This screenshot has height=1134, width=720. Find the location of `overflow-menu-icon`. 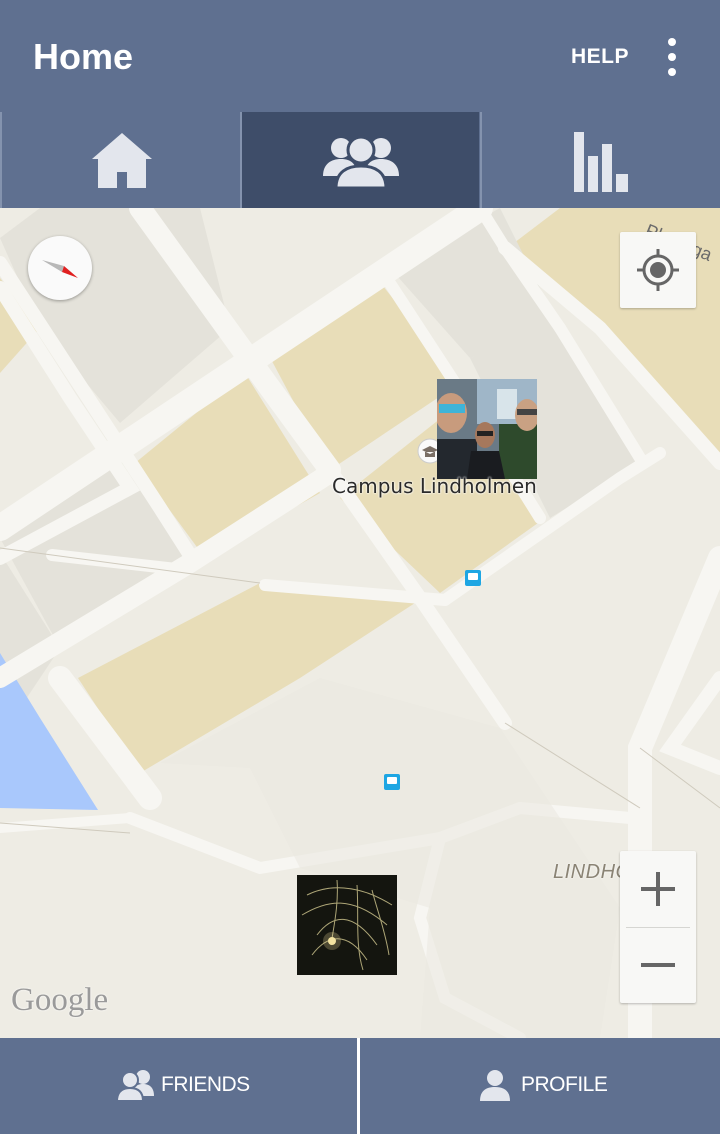

overflow-menu-icon is located at coordinates (672, 57).